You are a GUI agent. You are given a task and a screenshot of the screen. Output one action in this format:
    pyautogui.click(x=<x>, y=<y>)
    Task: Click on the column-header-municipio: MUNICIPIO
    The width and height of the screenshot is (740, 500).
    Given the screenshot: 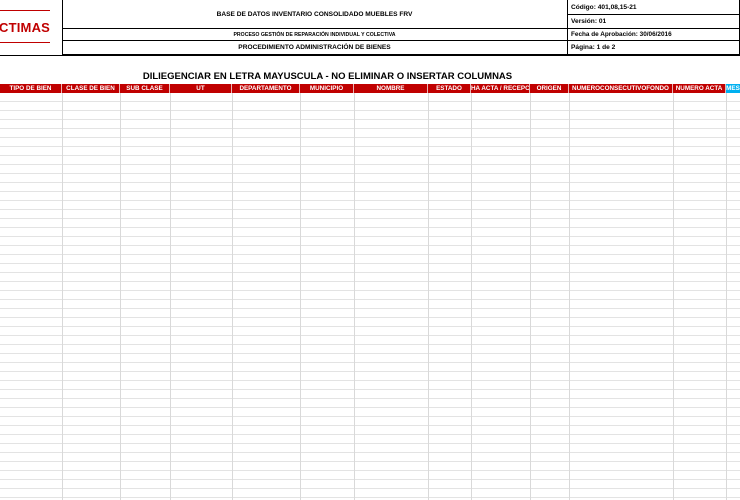 What is the action you would take?
    pyautogui.click(x=327, y=88)
    